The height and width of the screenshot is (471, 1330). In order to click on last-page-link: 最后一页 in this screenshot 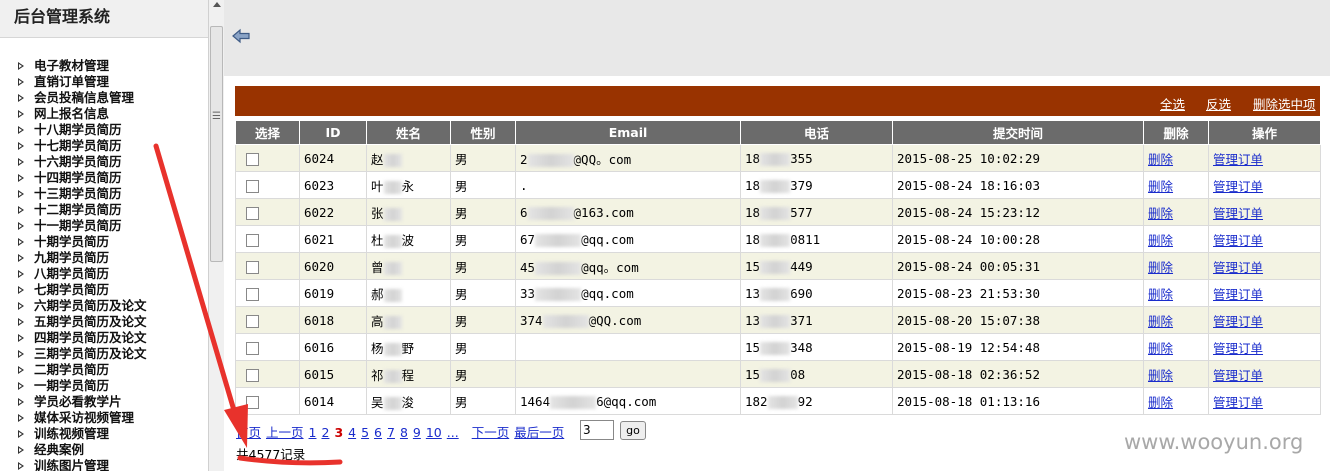, I will do `click(539, 432)`.